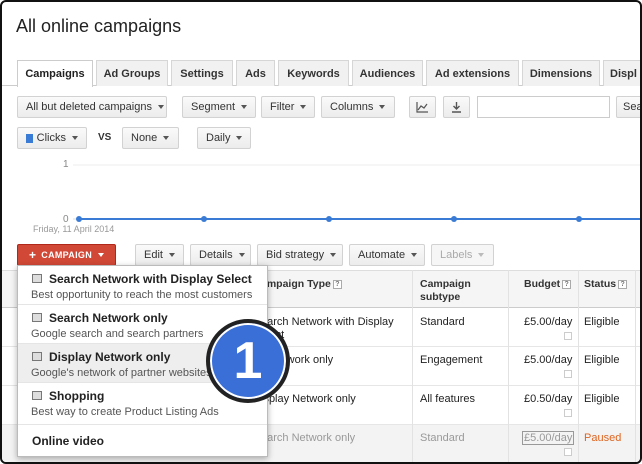  Describe the element at coordinates (218, 138) in the screenshot. I see `period-label: Daily` at that location.